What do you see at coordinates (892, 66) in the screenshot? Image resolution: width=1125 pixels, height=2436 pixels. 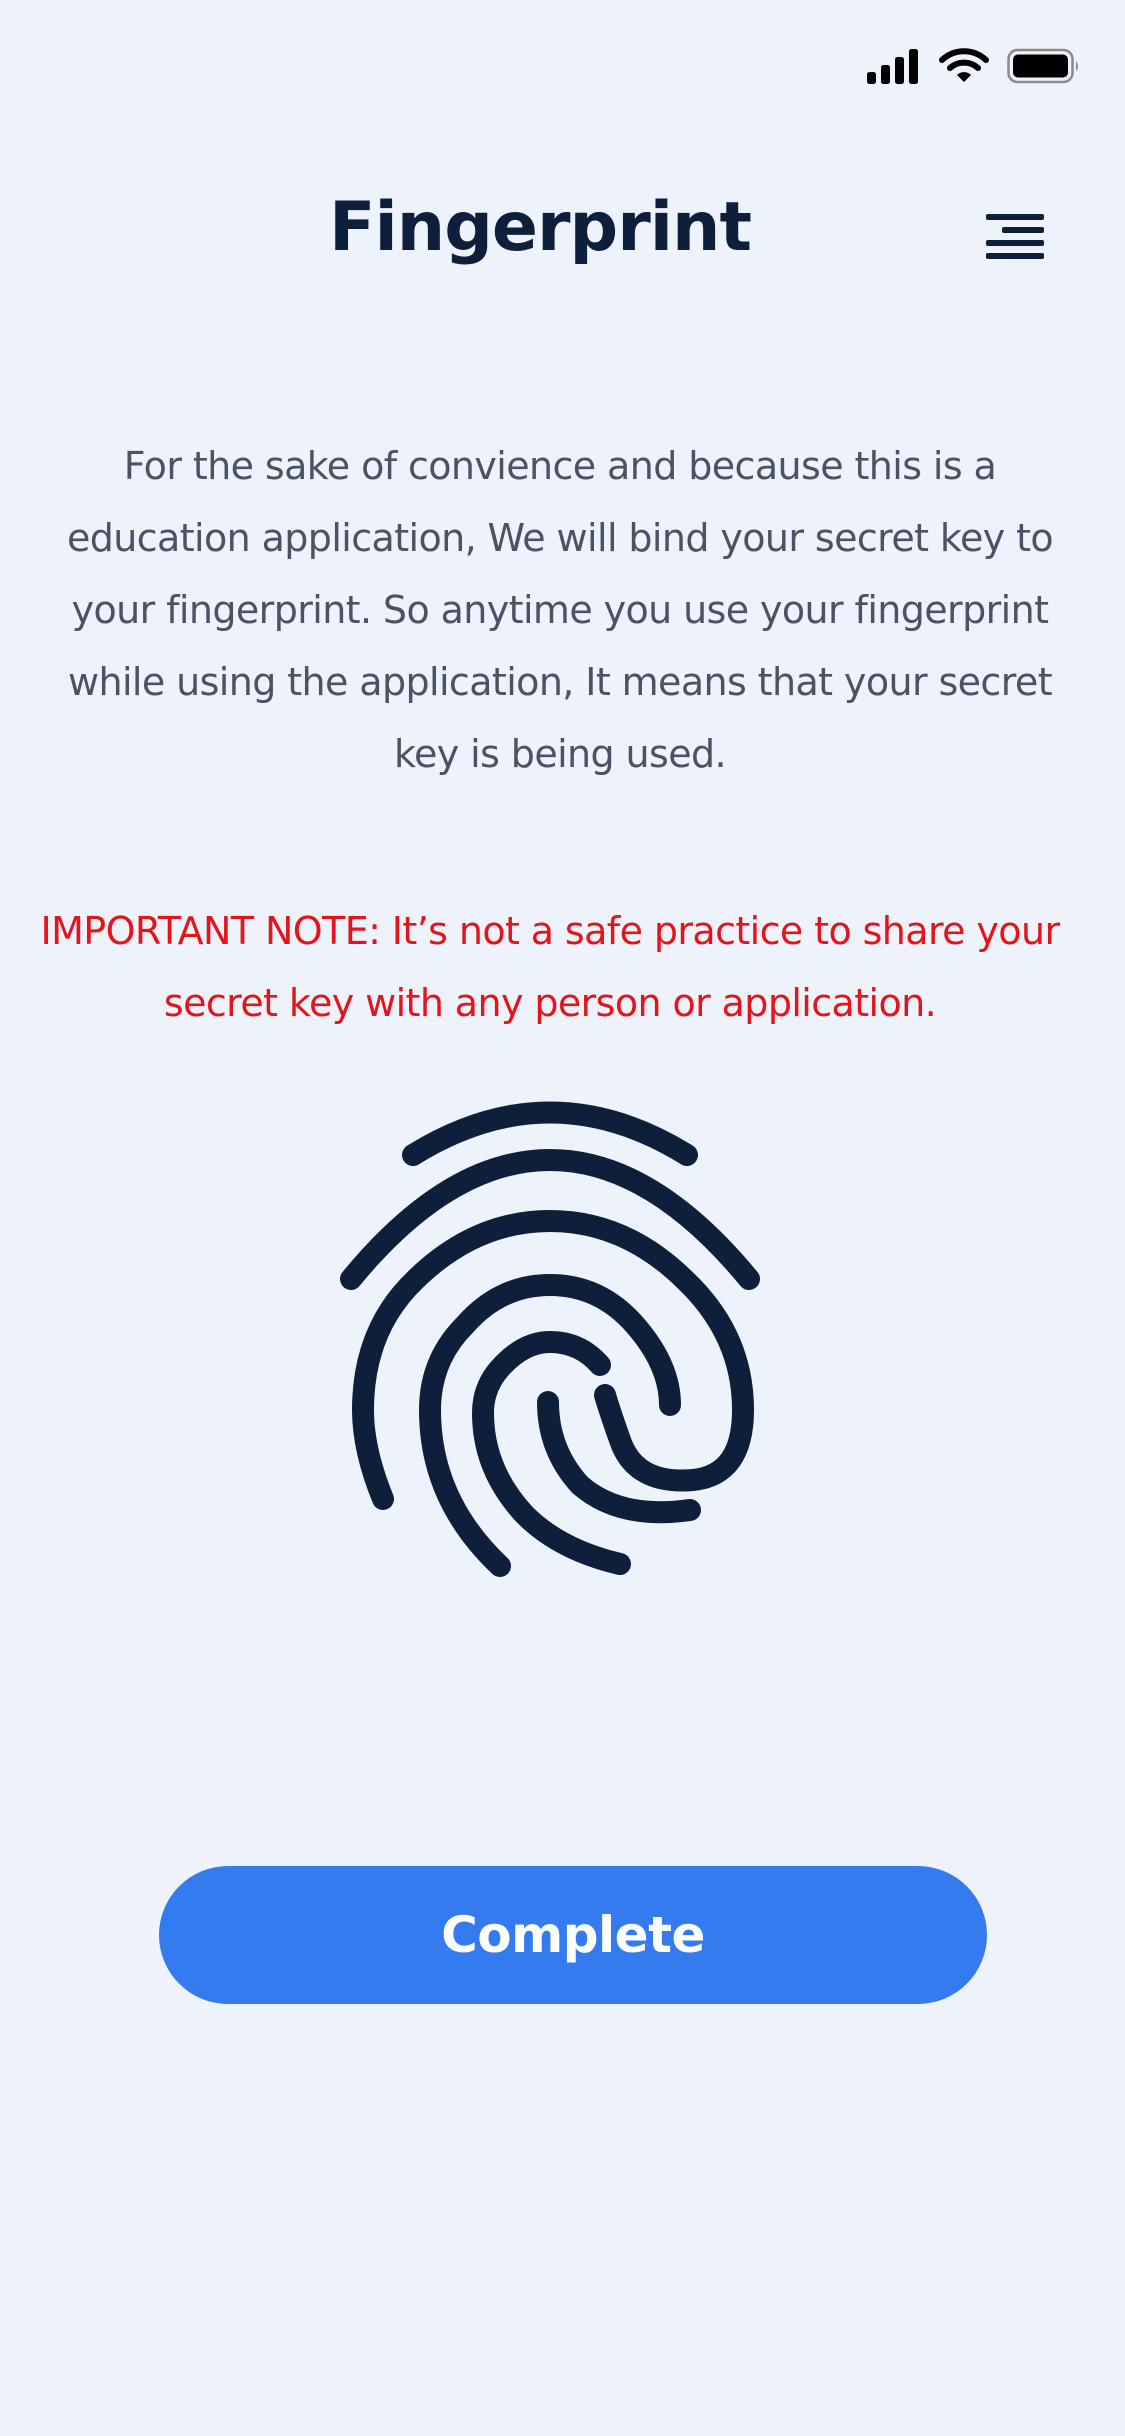 I see `cellular-signal-icon` at bounding box center [892, 66].